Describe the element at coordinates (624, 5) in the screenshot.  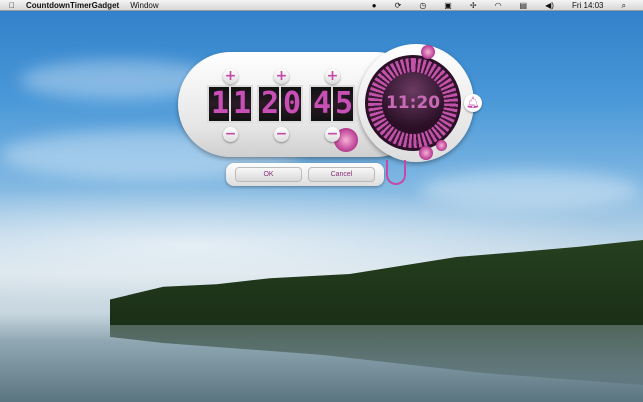
I see `spotlight-icon: ⌕` at that location.